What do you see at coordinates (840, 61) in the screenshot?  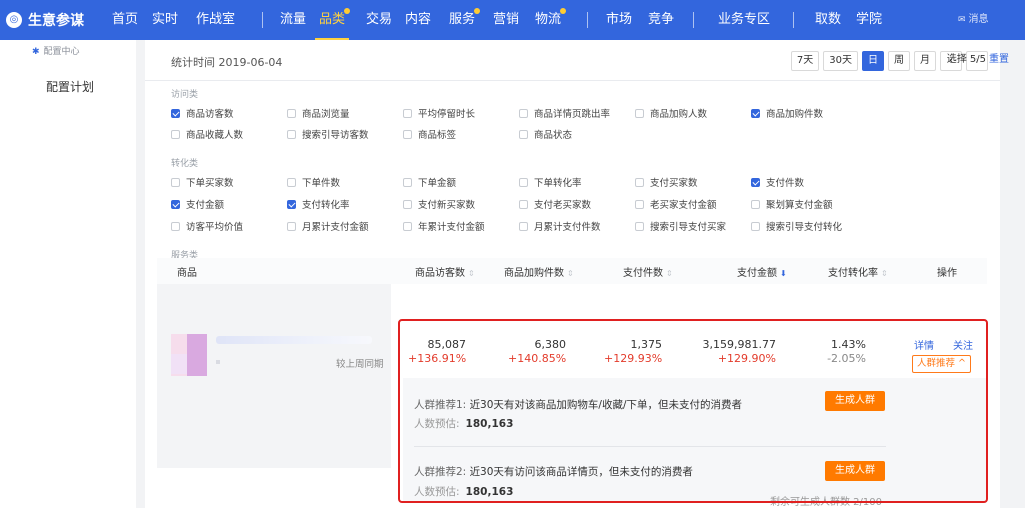 I see `period-30d-button: 30天` at bounding box center [840, 61].